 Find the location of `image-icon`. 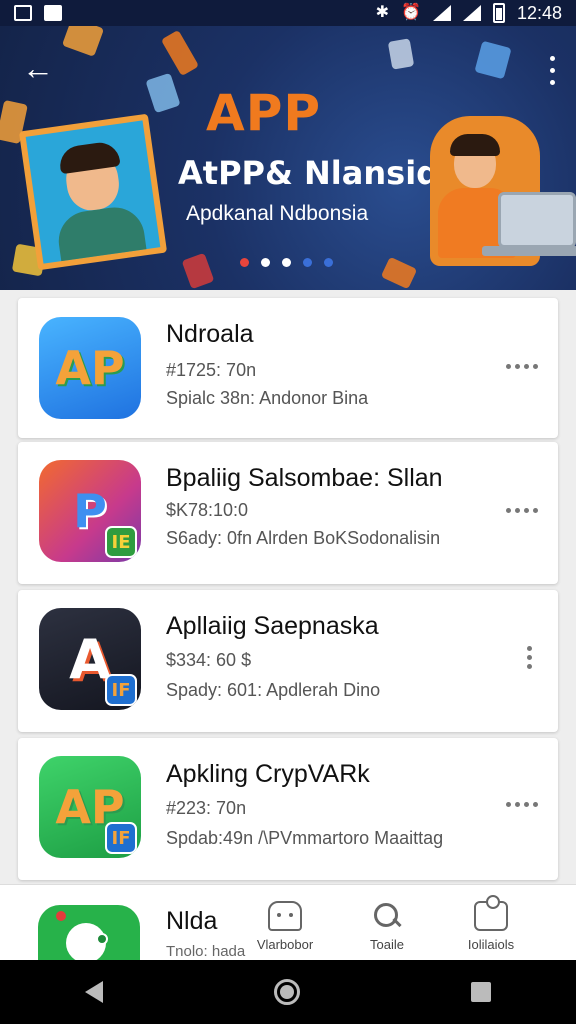

image-icon is located at coordinates (23, 13).